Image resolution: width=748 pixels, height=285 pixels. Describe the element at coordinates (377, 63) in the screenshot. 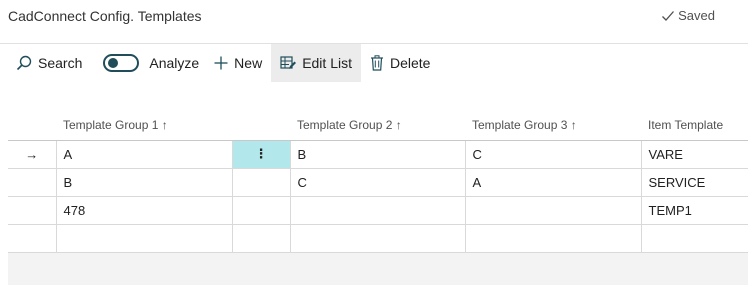

I see `trash-icon` at that location.